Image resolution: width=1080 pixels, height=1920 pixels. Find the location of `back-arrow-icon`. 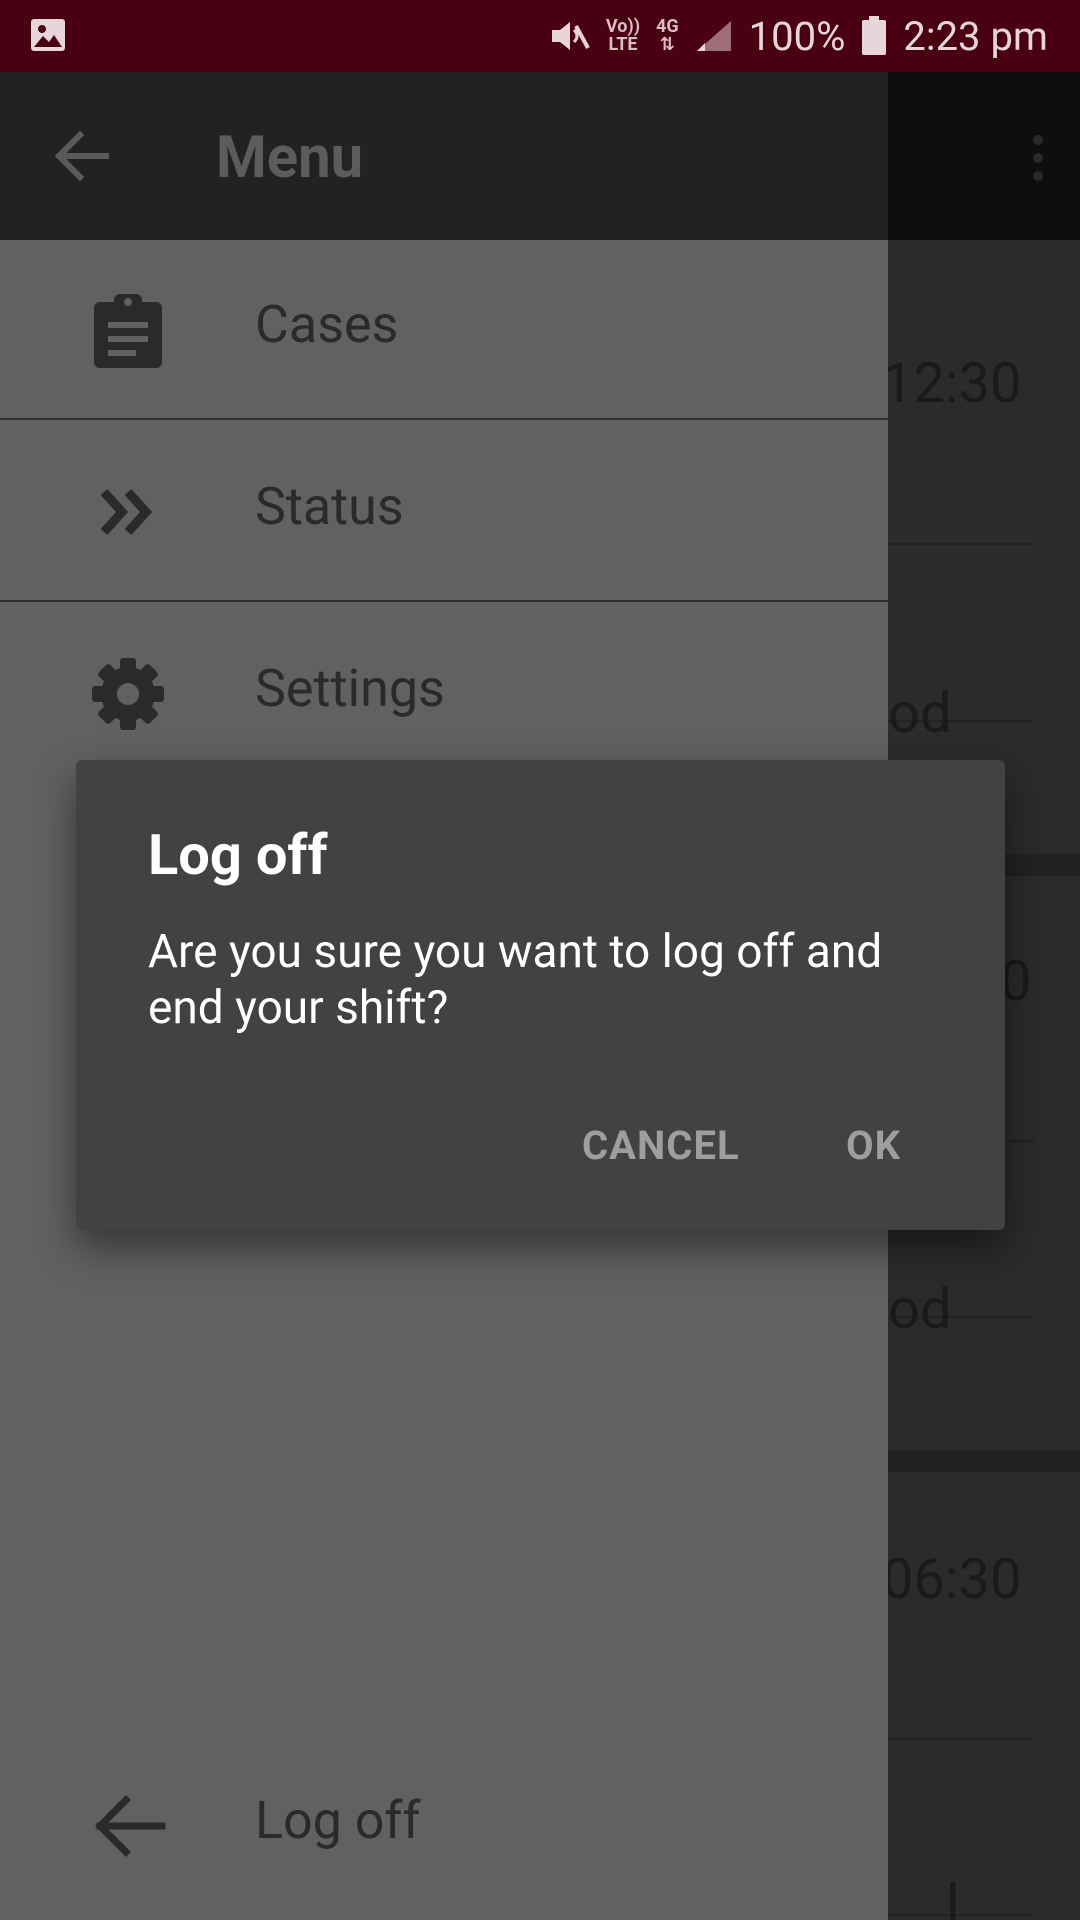

back-arrow-icon is located at coordinates (81, 156).